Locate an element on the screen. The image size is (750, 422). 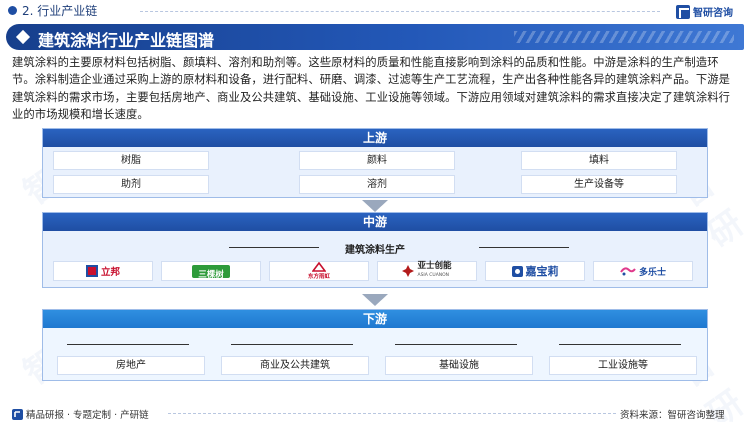
brand-name: 三棵树 is located at coordinates (211, 274).